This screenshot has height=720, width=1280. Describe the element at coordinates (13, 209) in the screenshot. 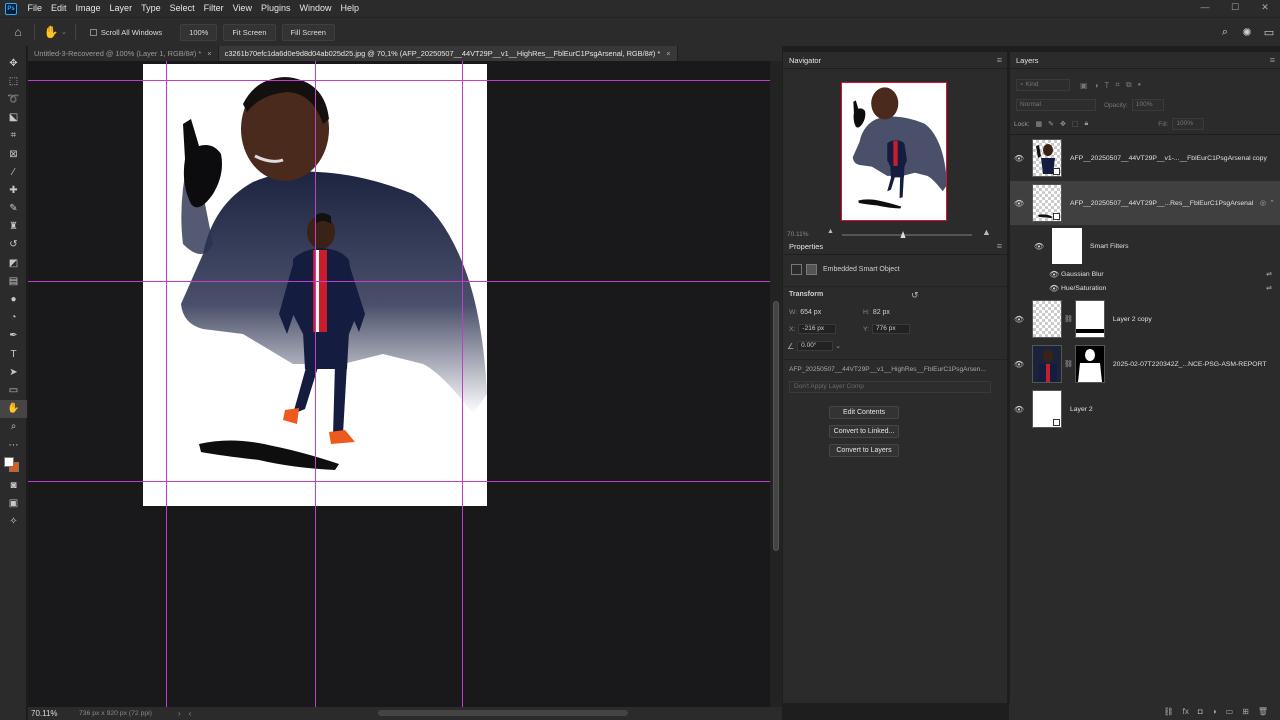

I see `brush-tool-icon: ✎` at that location.